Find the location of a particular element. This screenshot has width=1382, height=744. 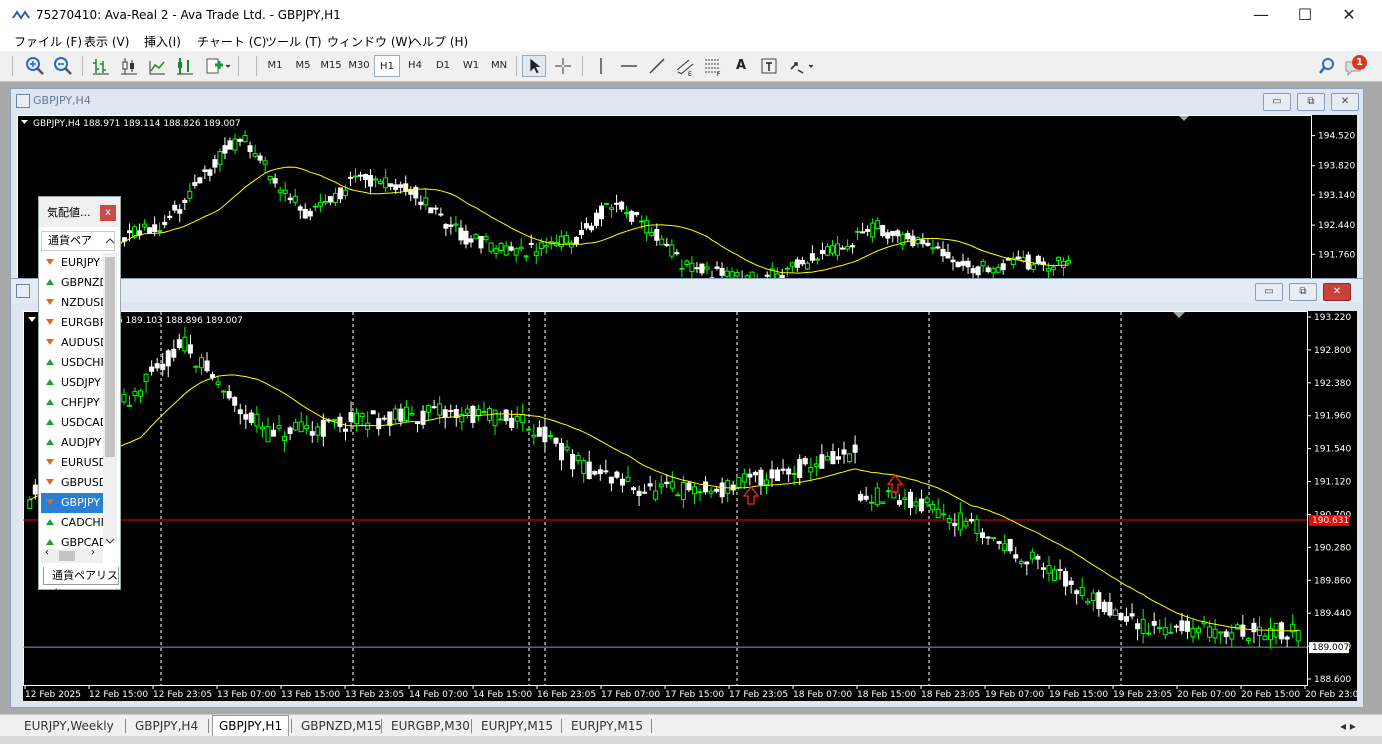

close-button: ✕ is located at coordinates (1349, 15).